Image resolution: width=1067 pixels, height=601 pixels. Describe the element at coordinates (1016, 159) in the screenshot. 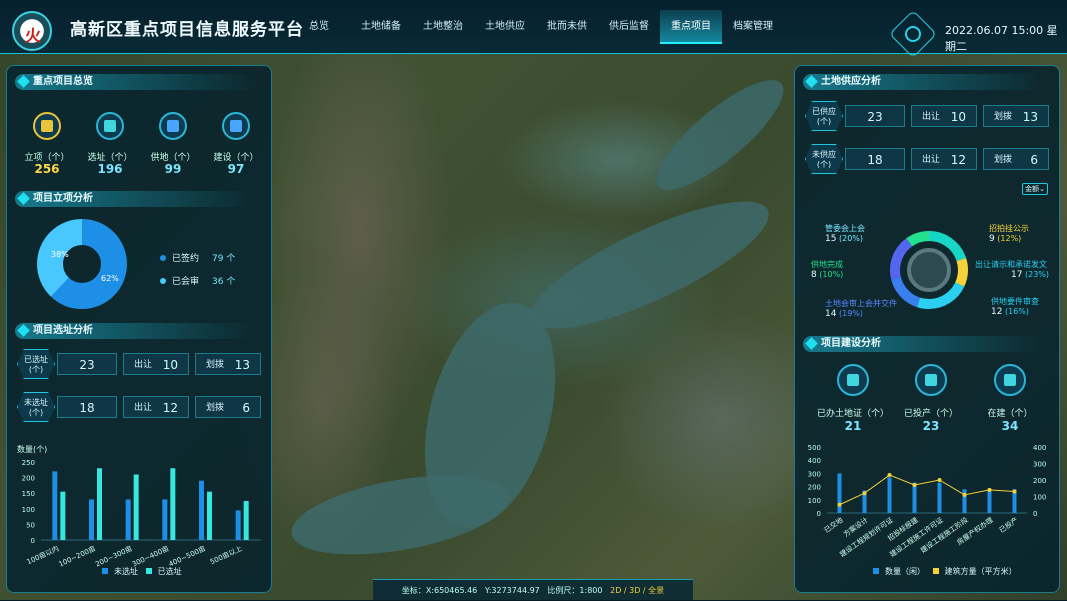

I see `unsupplied-allocate: 划拨 6` at that location.